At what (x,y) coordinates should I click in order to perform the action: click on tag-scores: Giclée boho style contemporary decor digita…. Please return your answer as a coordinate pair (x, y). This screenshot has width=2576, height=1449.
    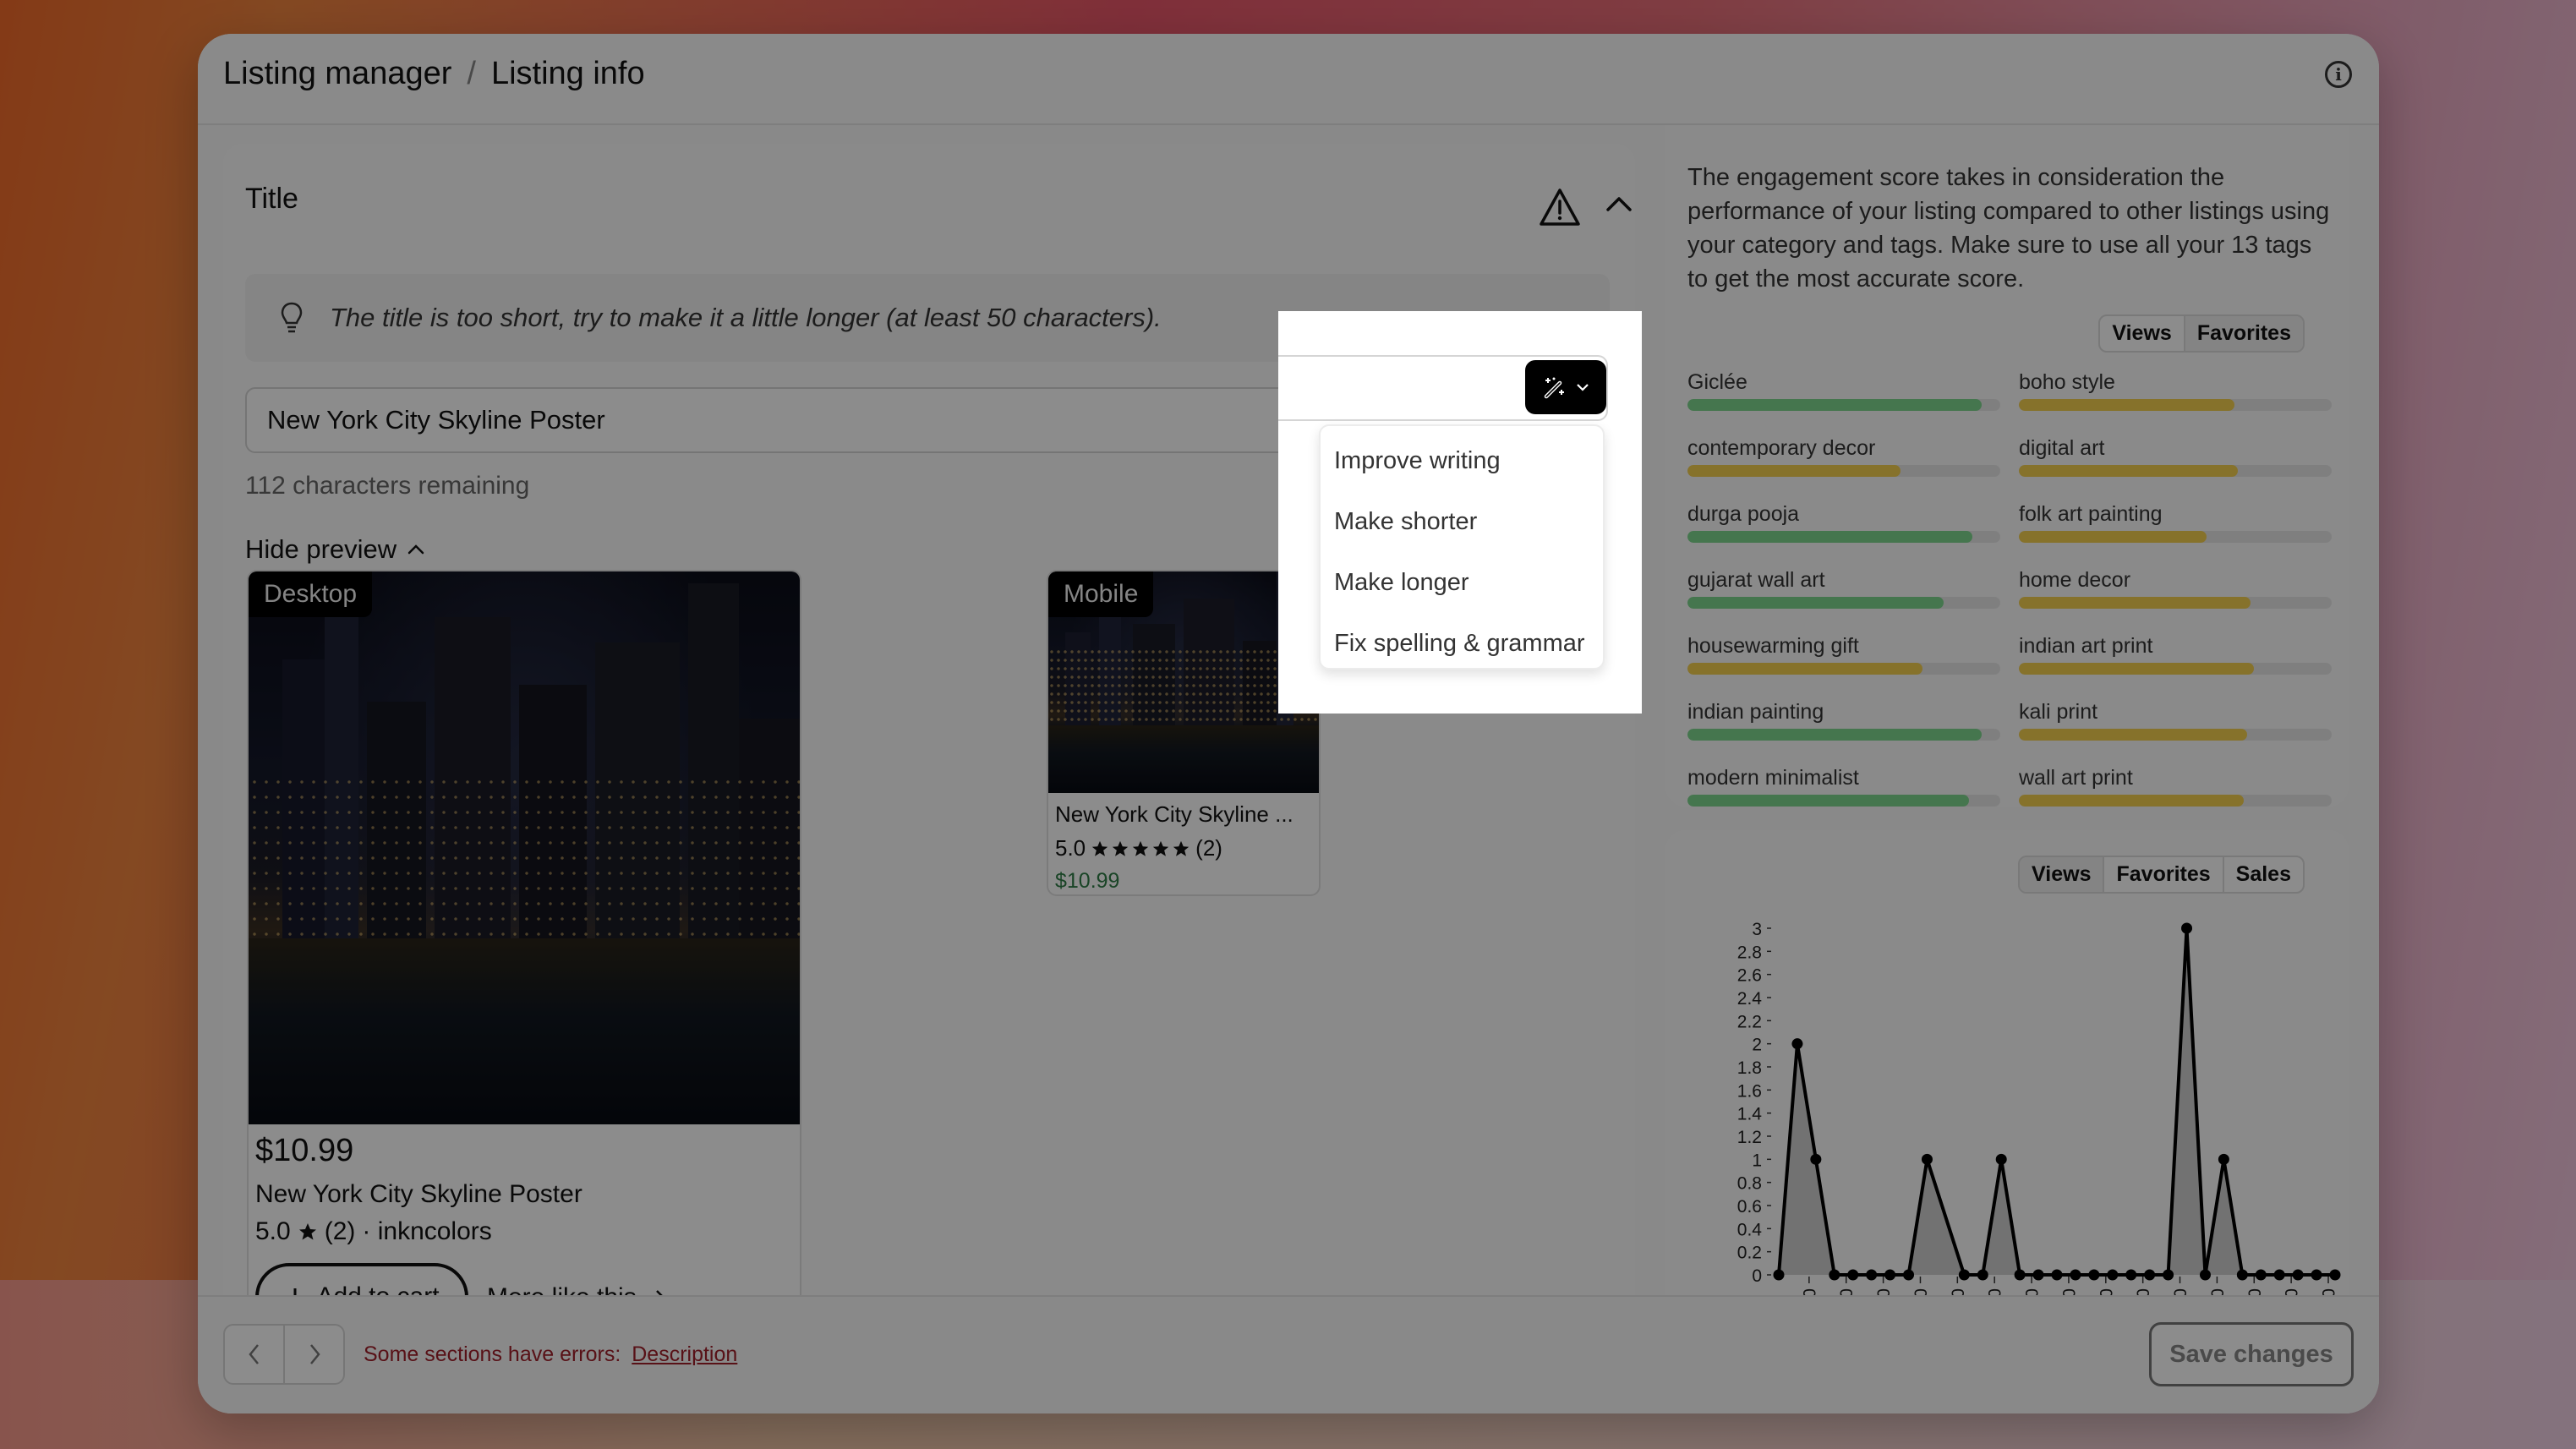
    Looking at the image, I should click on (2010, 588).